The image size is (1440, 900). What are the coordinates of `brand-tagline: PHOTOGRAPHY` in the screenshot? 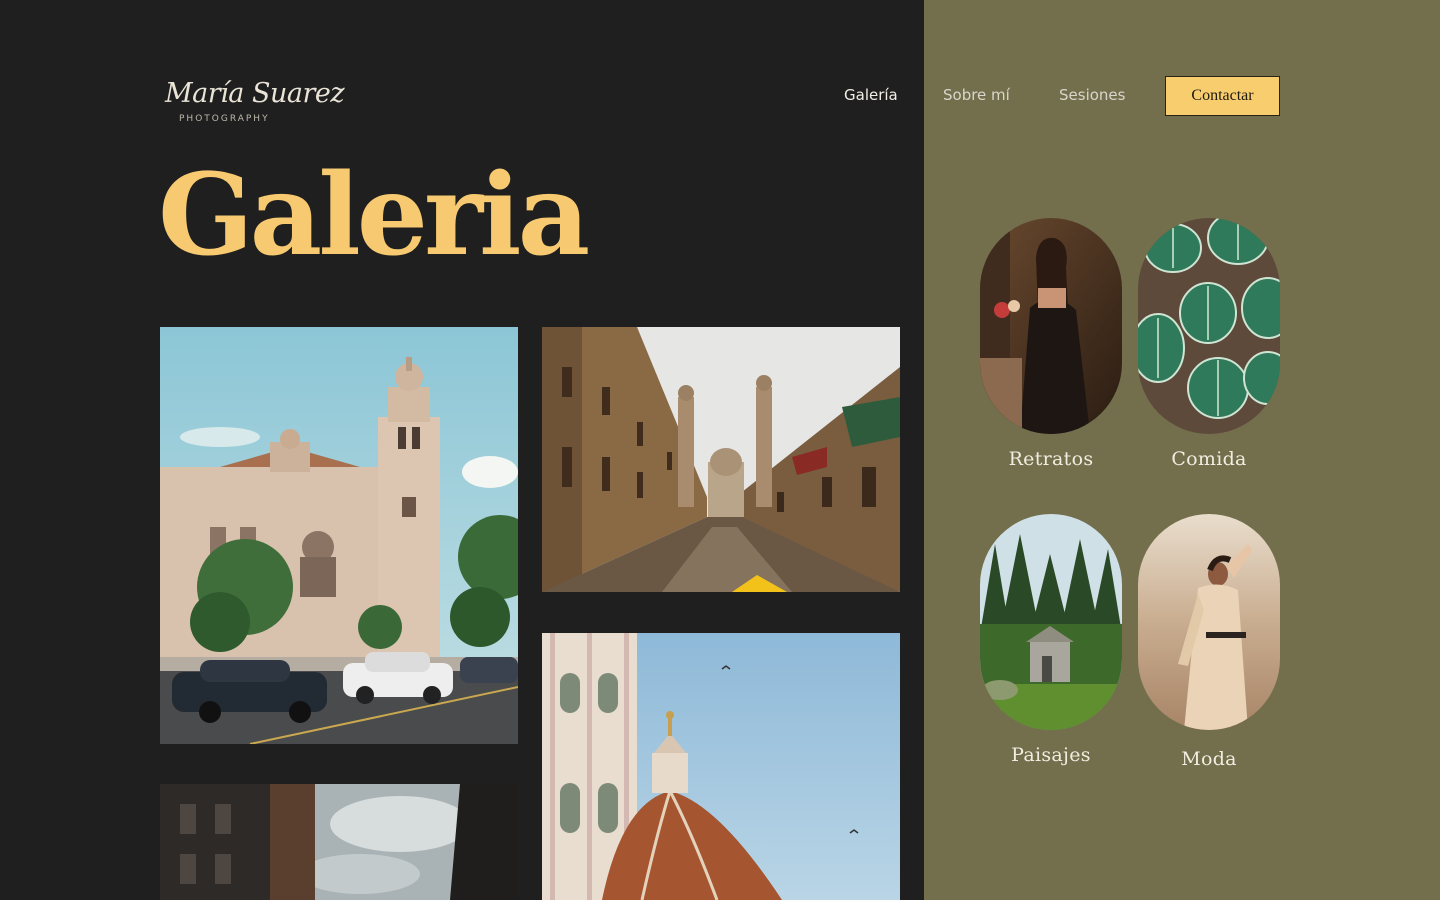 It's located at (224, 119).